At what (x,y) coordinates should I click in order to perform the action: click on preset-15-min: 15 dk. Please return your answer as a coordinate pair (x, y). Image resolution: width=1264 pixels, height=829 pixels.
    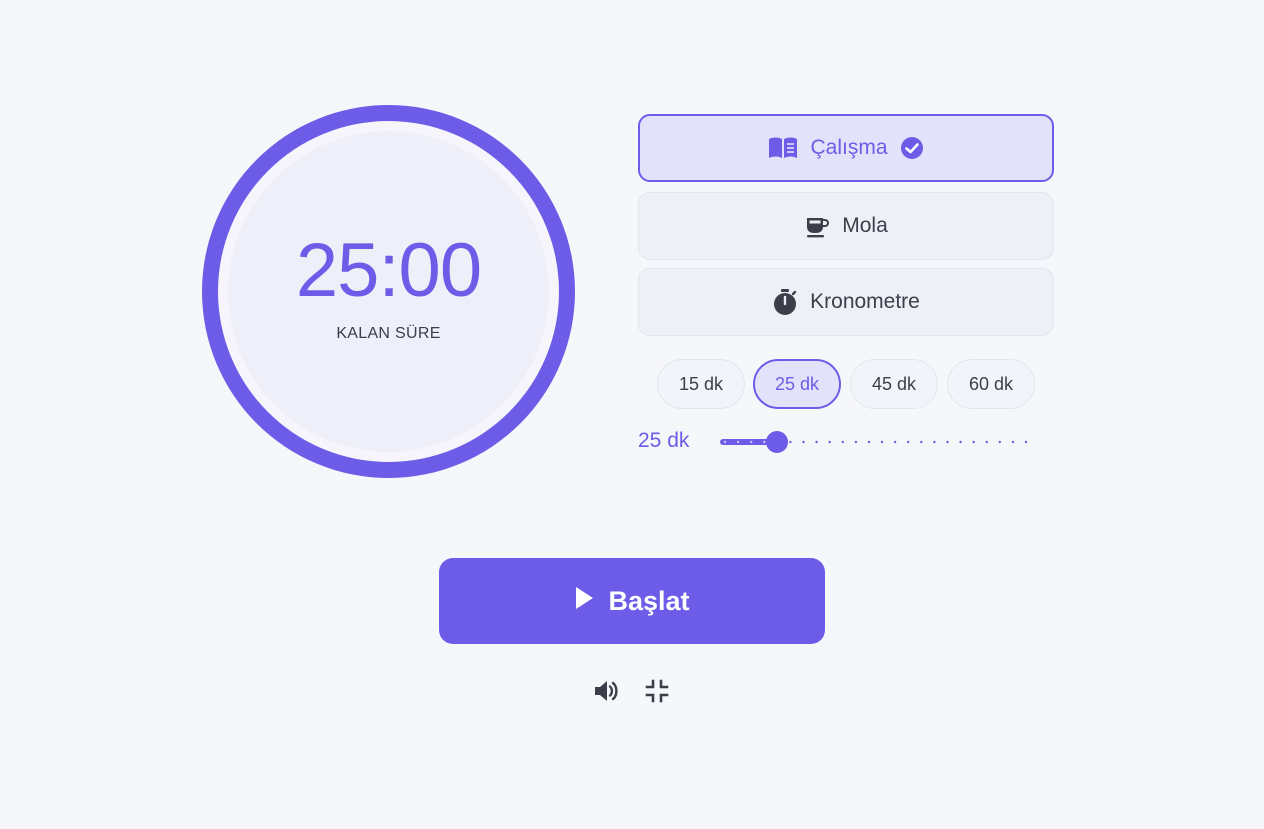
    Looking at the image, I should click on (701, 384).